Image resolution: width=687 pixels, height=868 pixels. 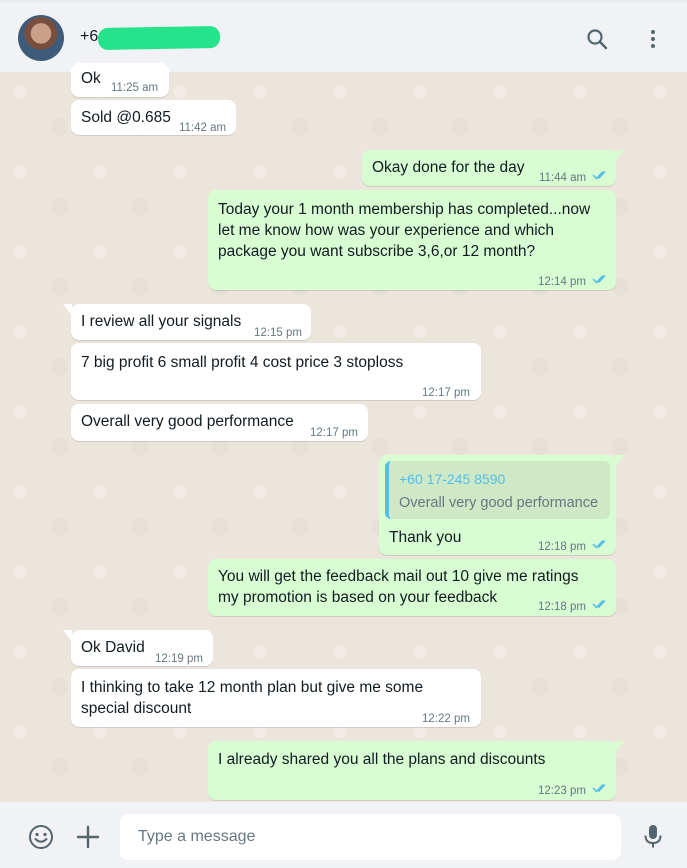 What do you see at coordinates (91, 78) in the screenshot?
I see `message-text: Ok` at bounding box center [91, 78].